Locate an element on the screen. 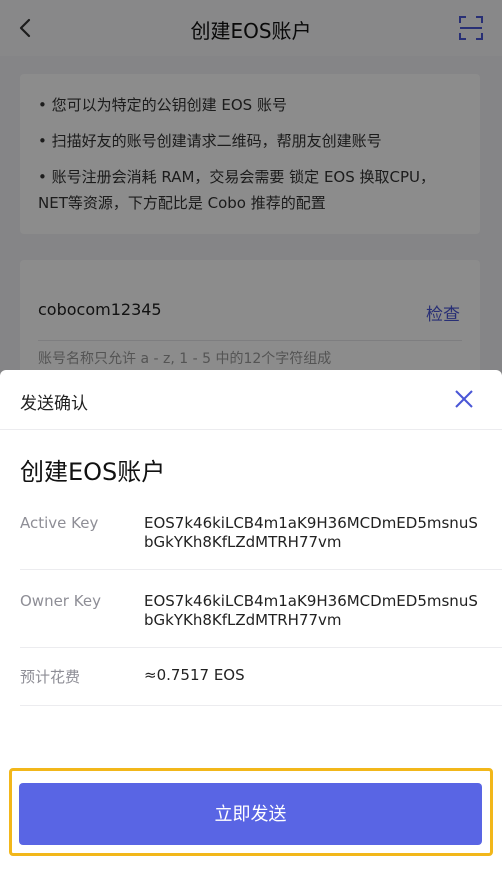 The width and height of the screenshot is (502, 872). sheet-title: 发送确认 is located at coordinates (54, 404).